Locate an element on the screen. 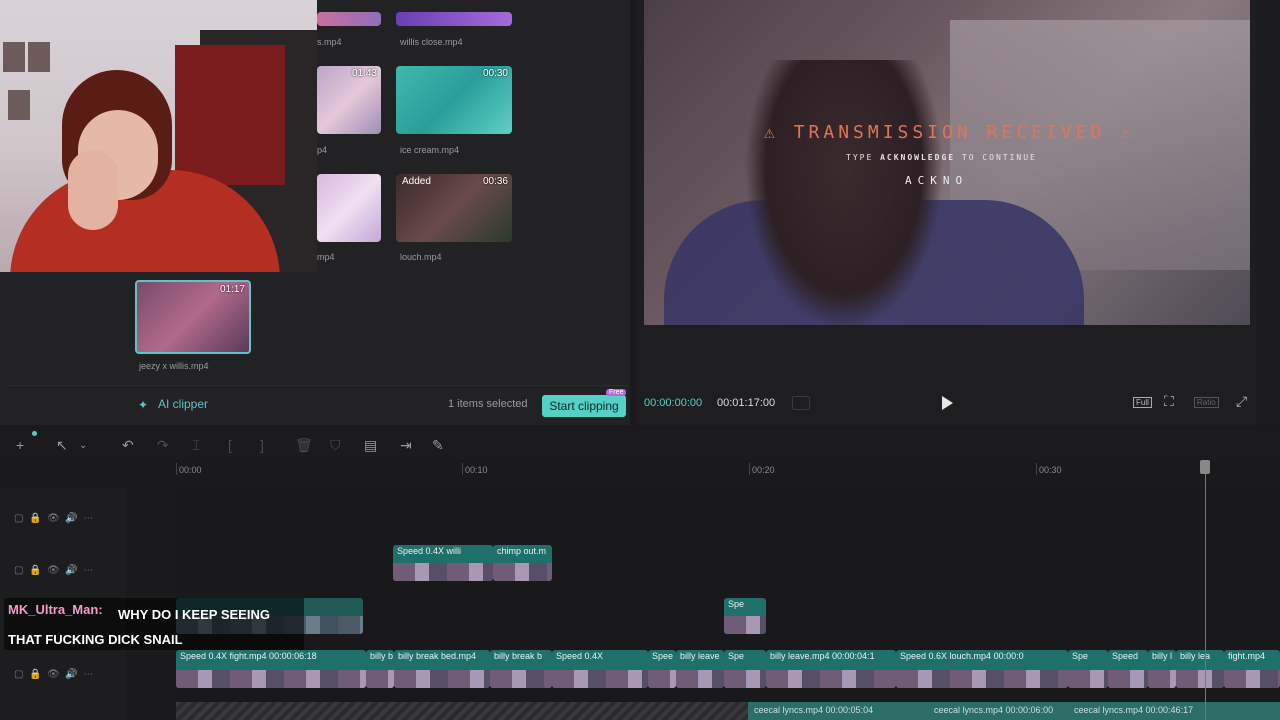 This screenshot has width=1280, height=720. delete-icon: 🗑 is located at coordinates (304, 445).